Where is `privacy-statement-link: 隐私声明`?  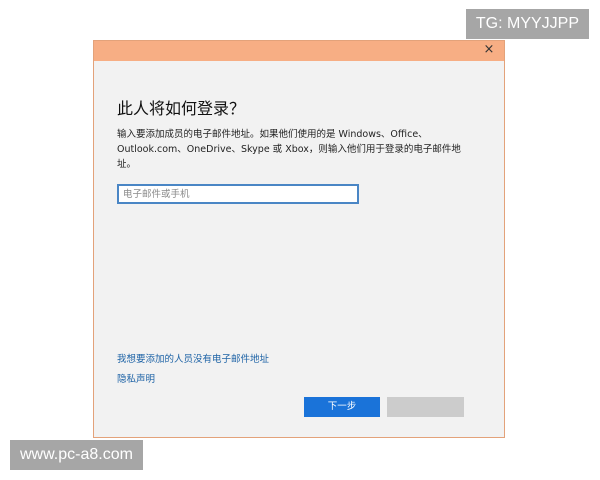 privacy-statement-link: 隐私声明 is located at coordinates (136, 378).